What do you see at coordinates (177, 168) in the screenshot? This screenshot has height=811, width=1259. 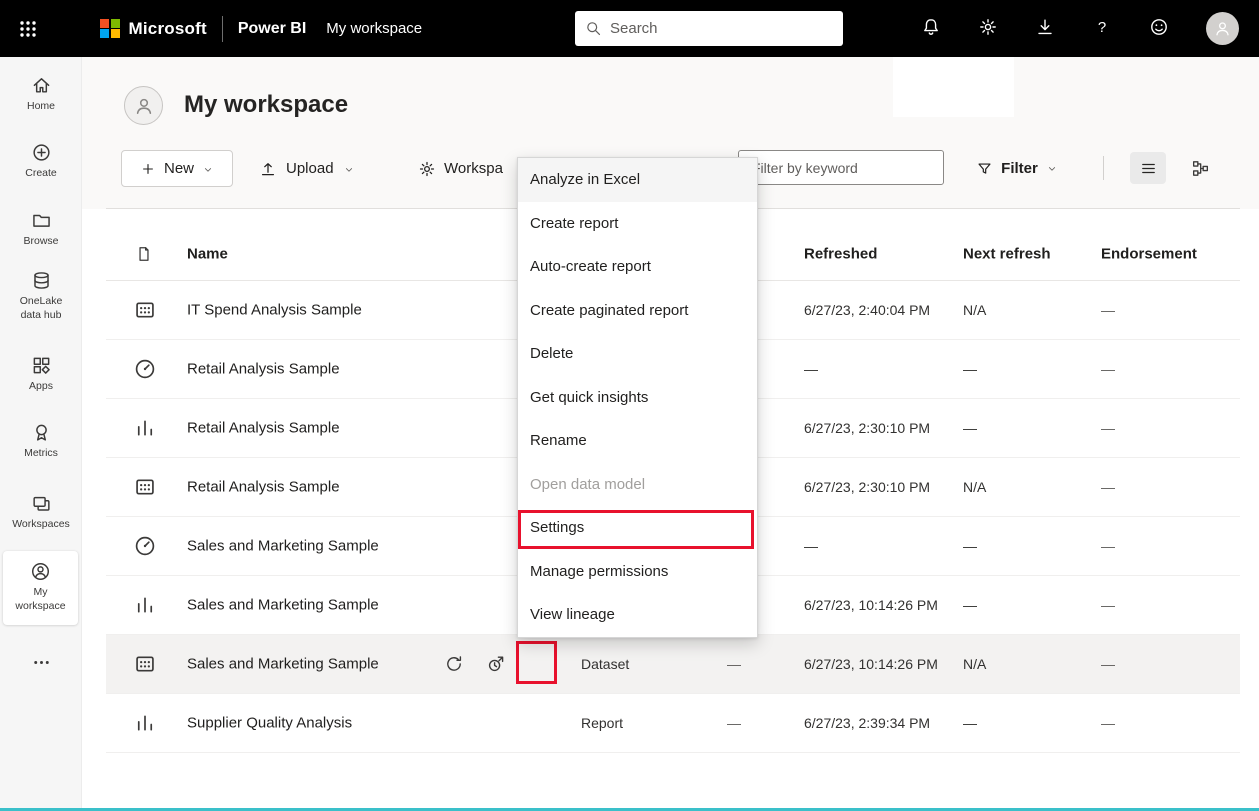 I see `new-button: New` at bounding box center [177, 168].